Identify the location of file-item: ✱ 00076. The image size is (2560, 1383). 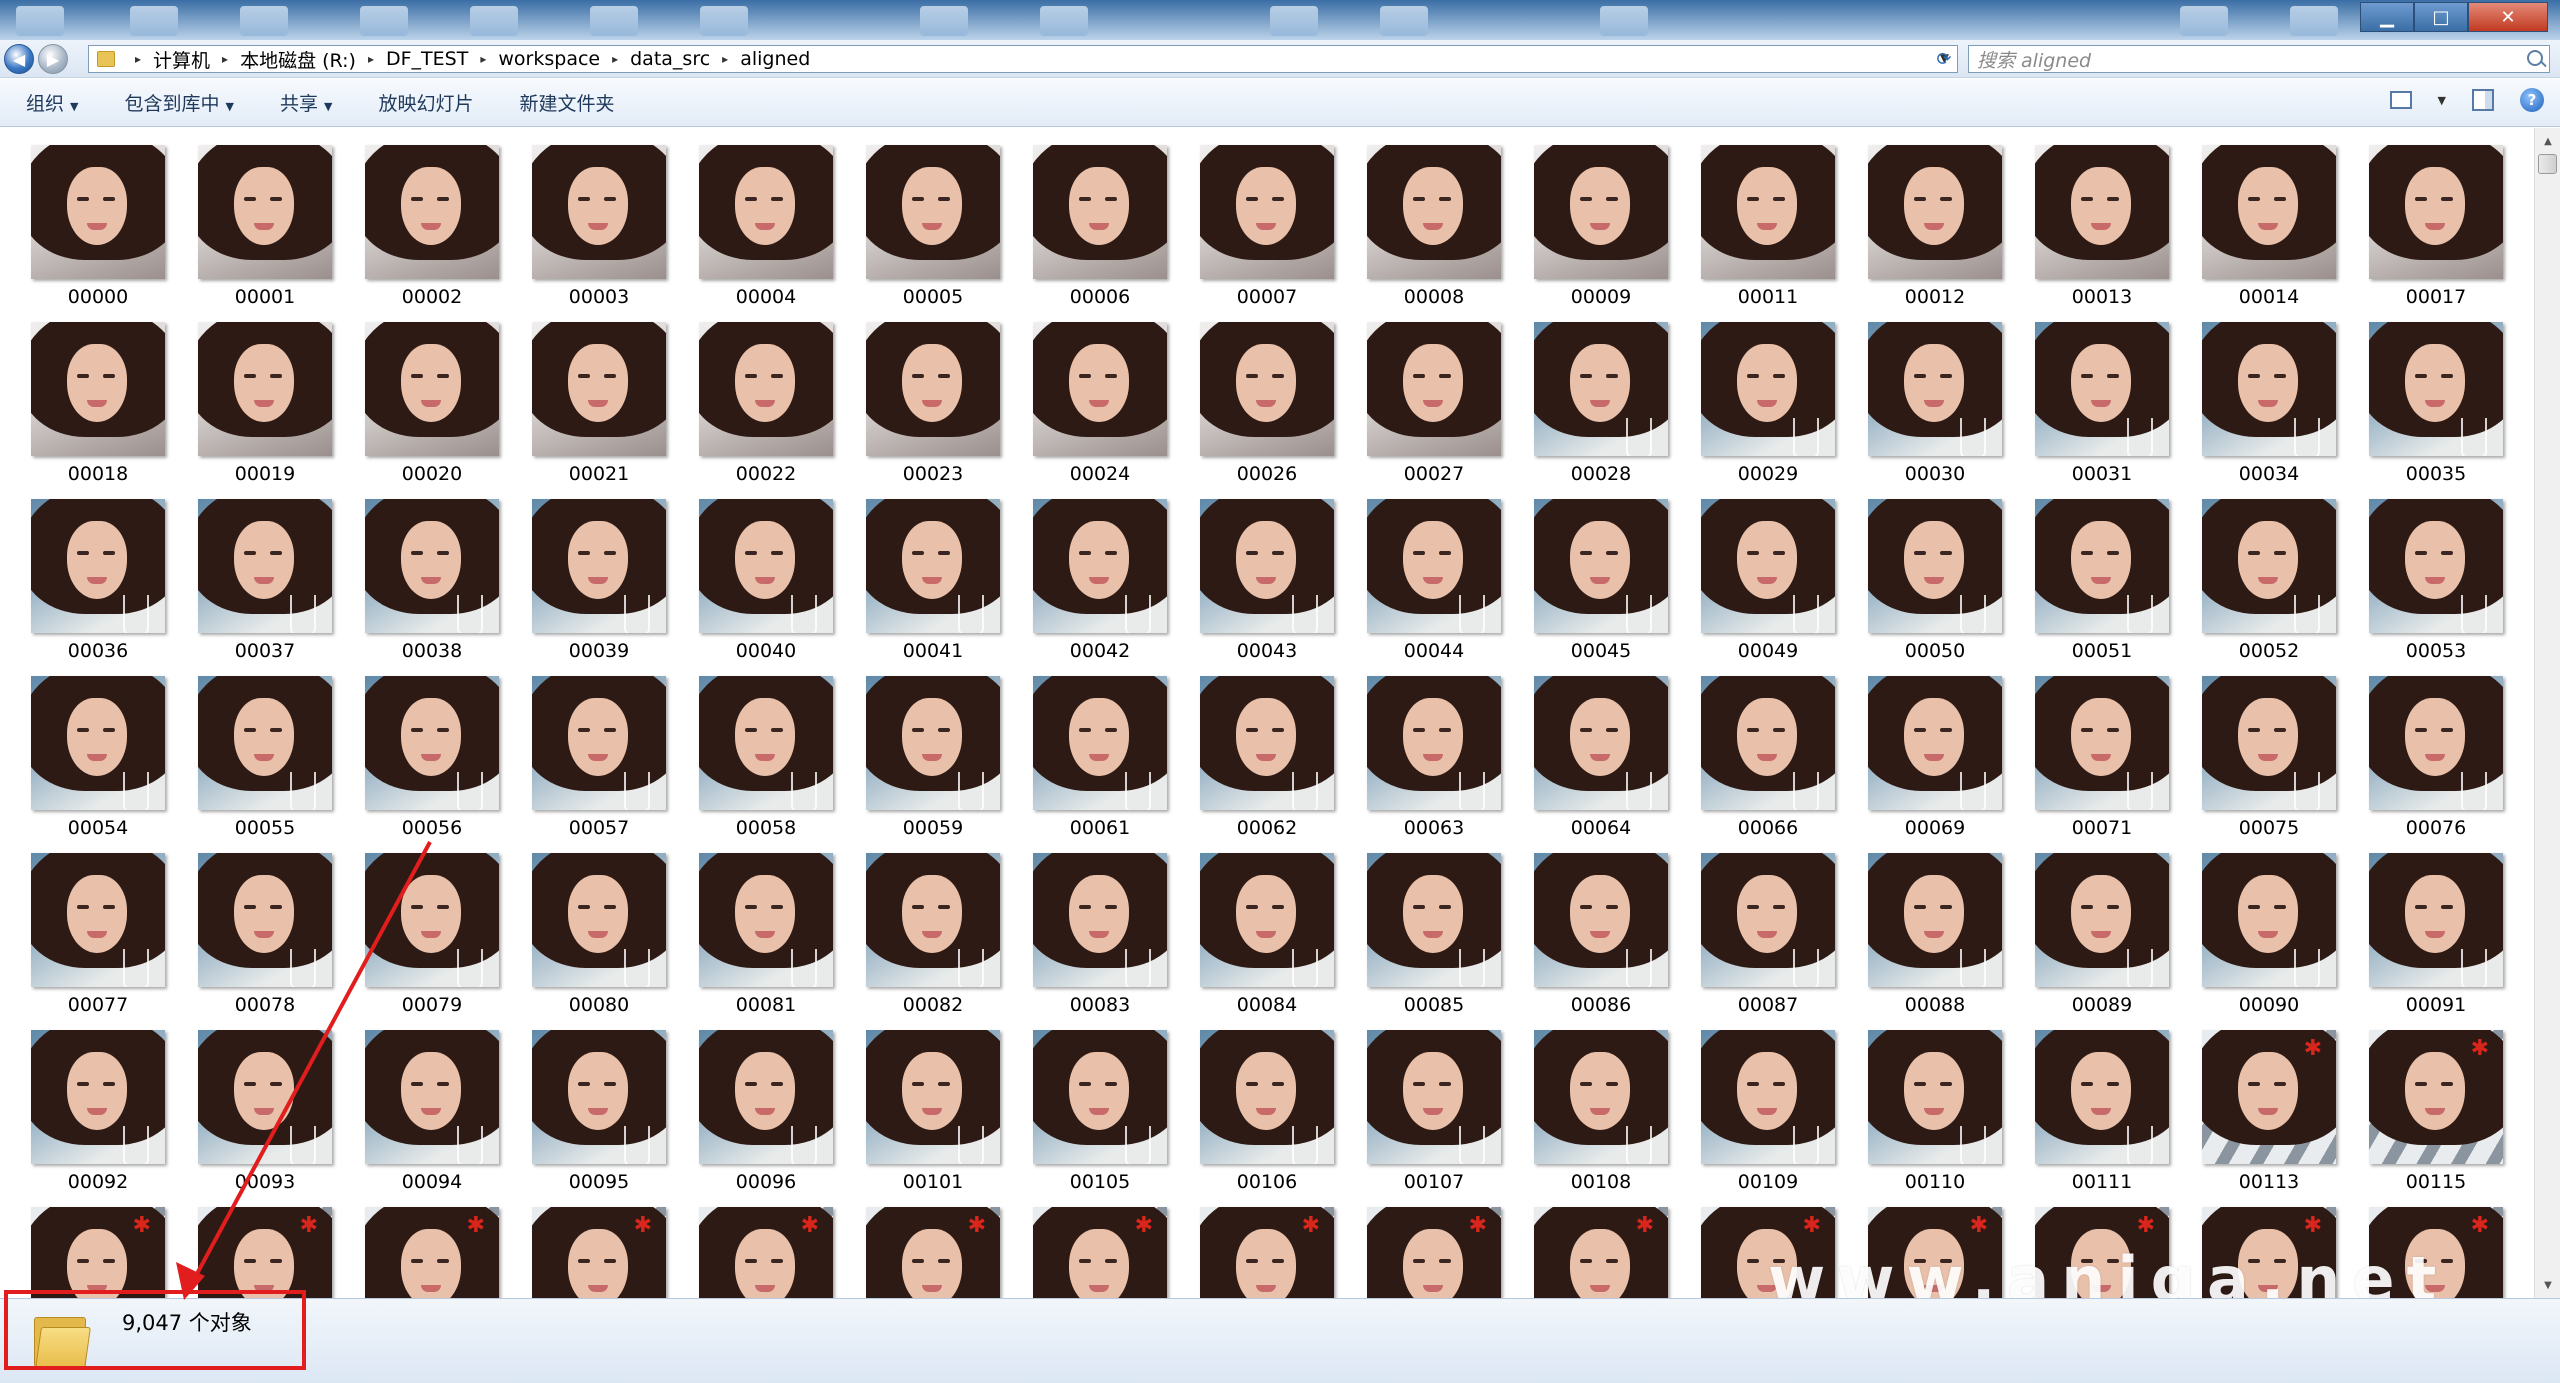
(2436, 764).